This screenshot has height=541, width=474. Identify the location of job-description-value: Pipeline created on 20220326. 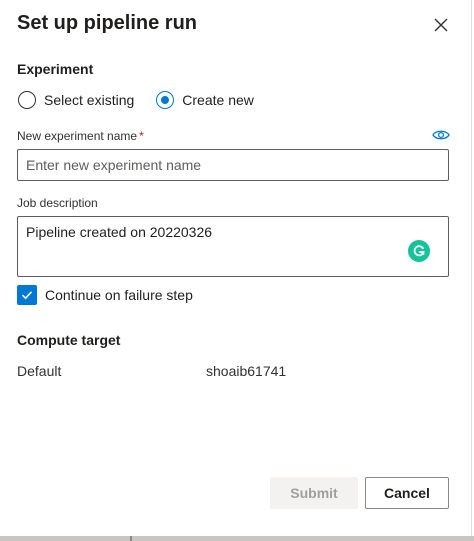
(119, 232).